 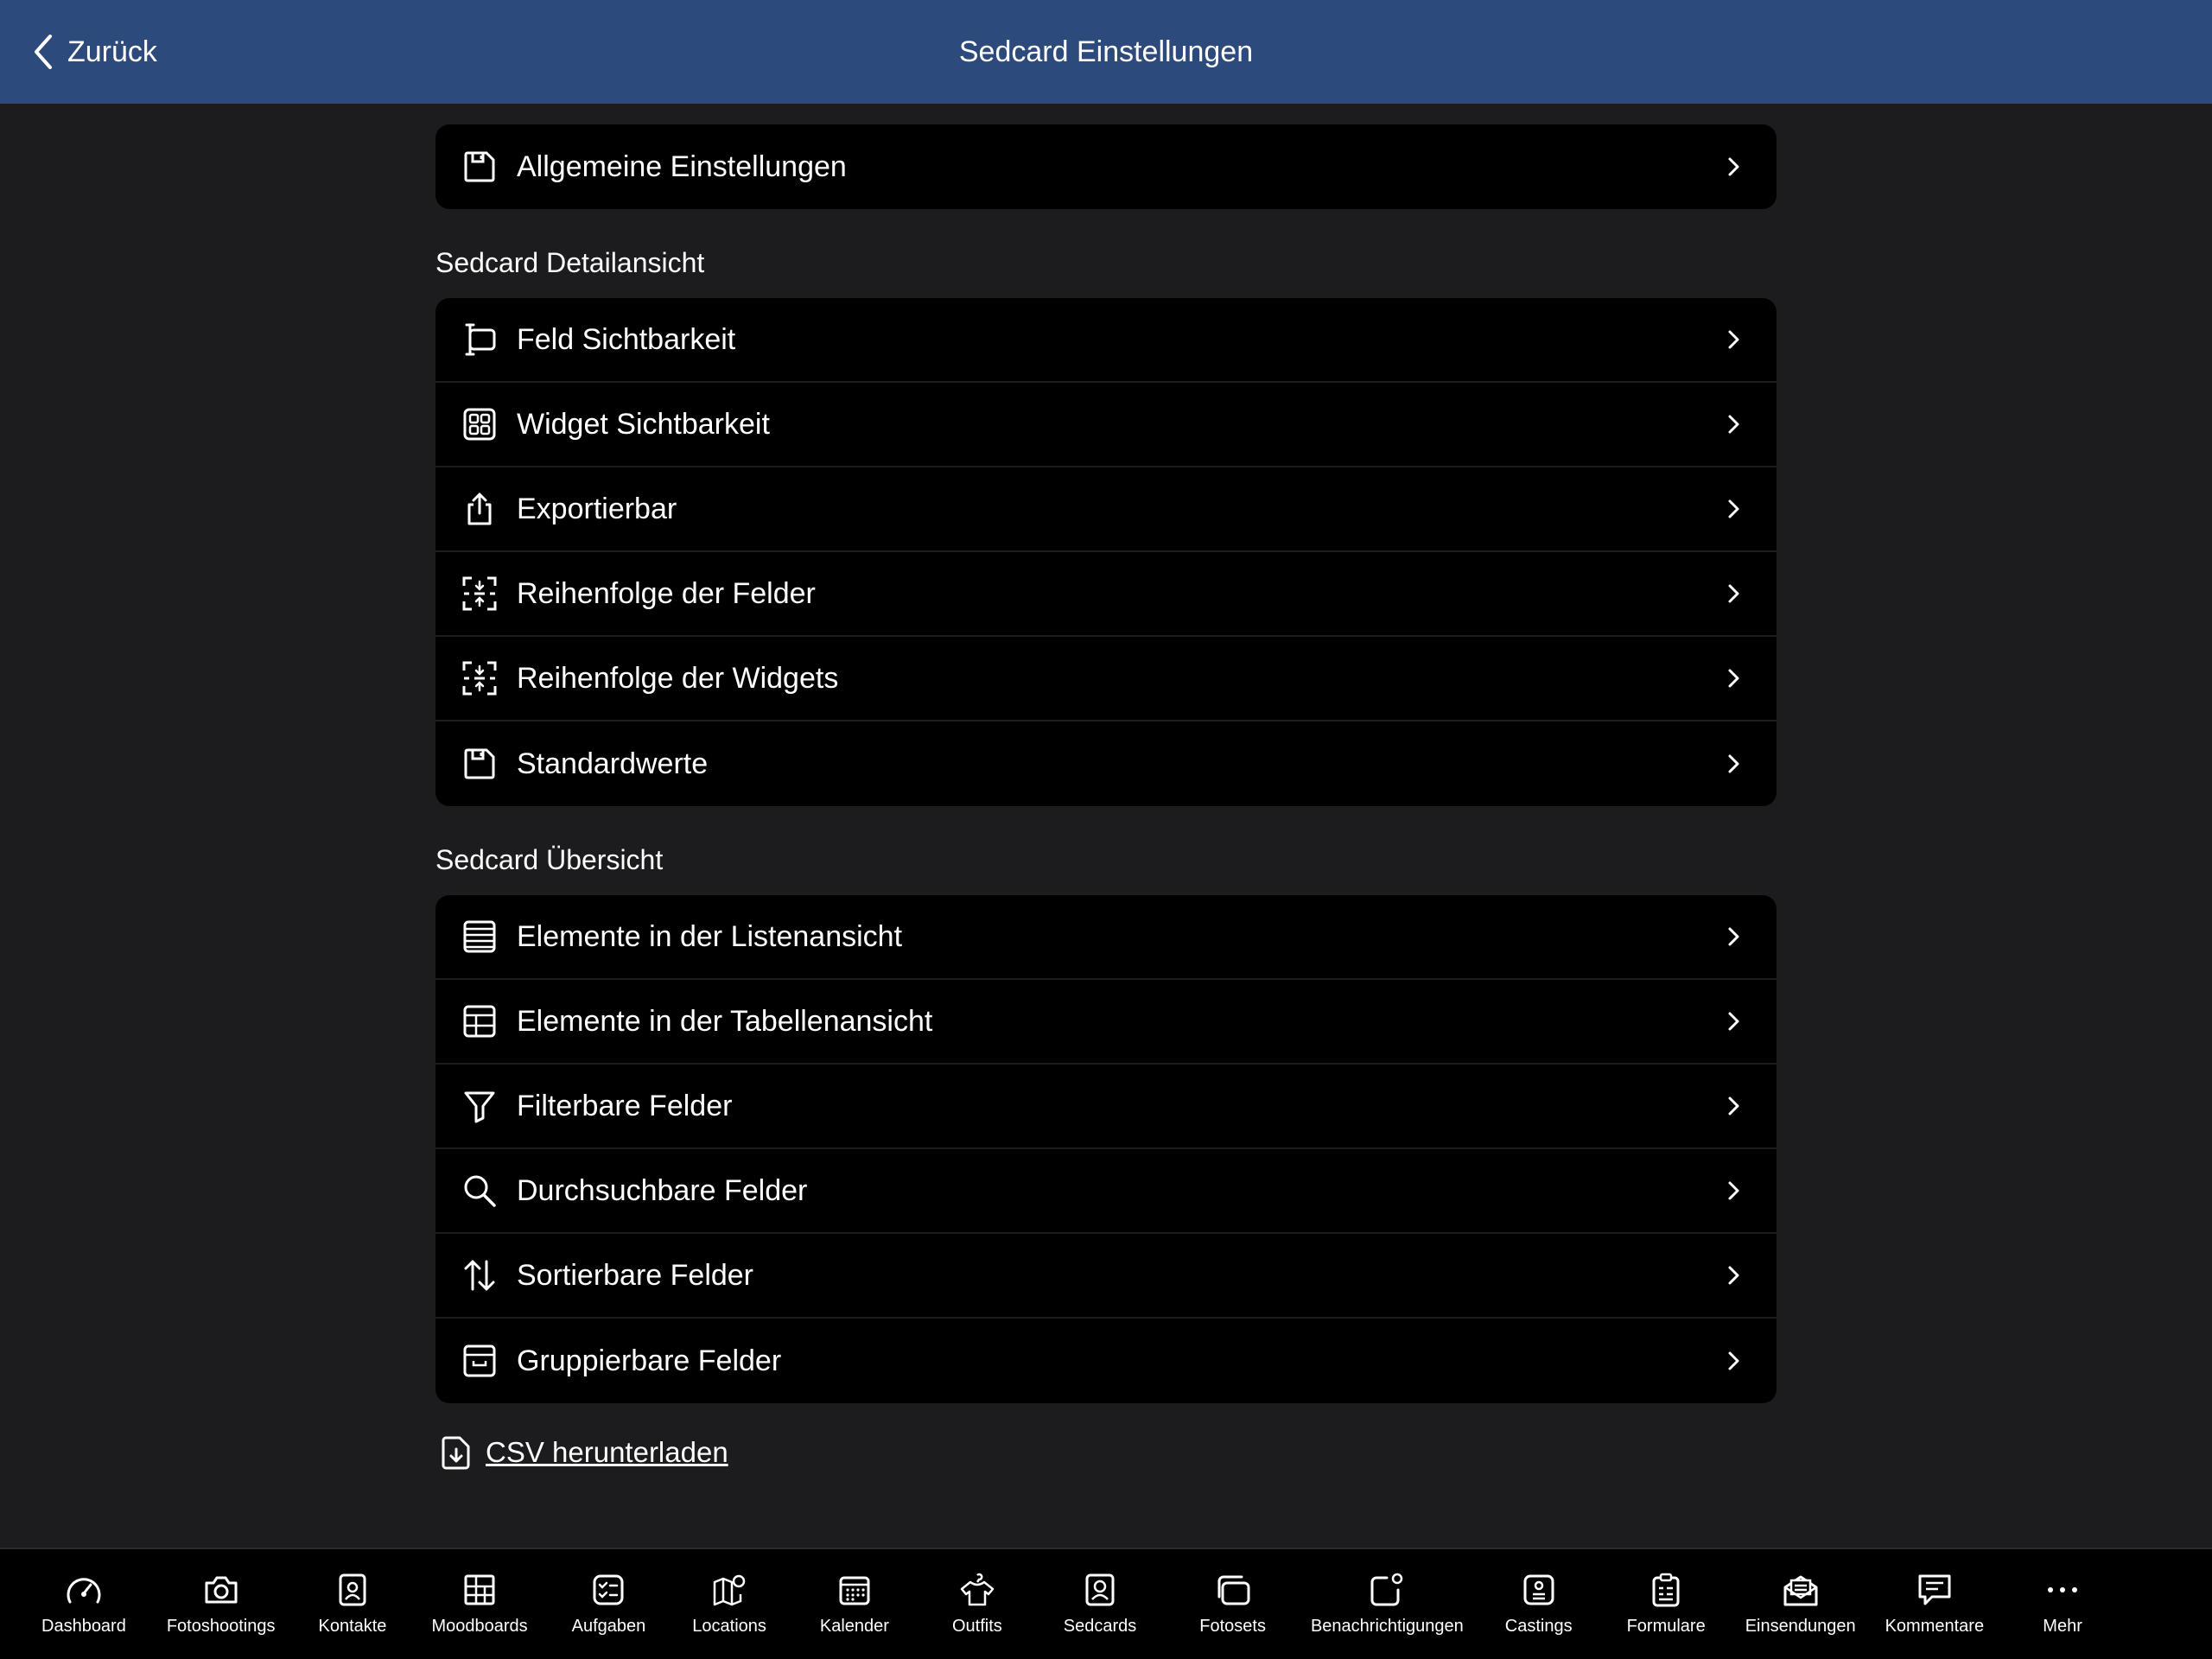 I want to click on camera-icon, so click(x=221, y=1589).